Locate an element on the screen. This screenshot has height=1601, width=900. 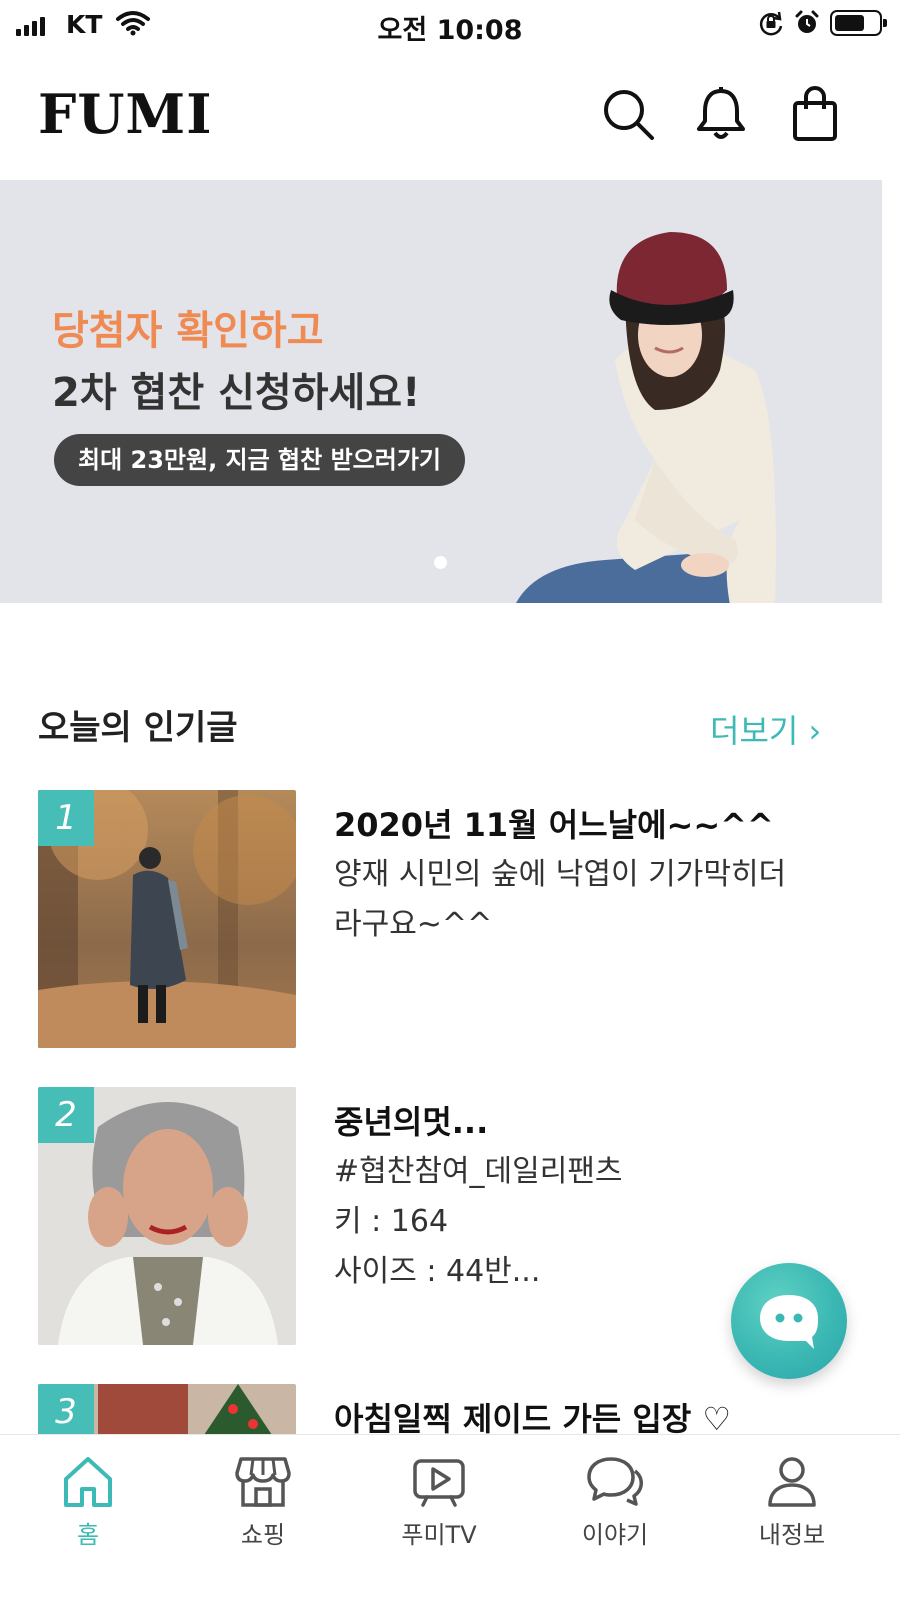
carousel-indicator is located at coordinates (440, 562).